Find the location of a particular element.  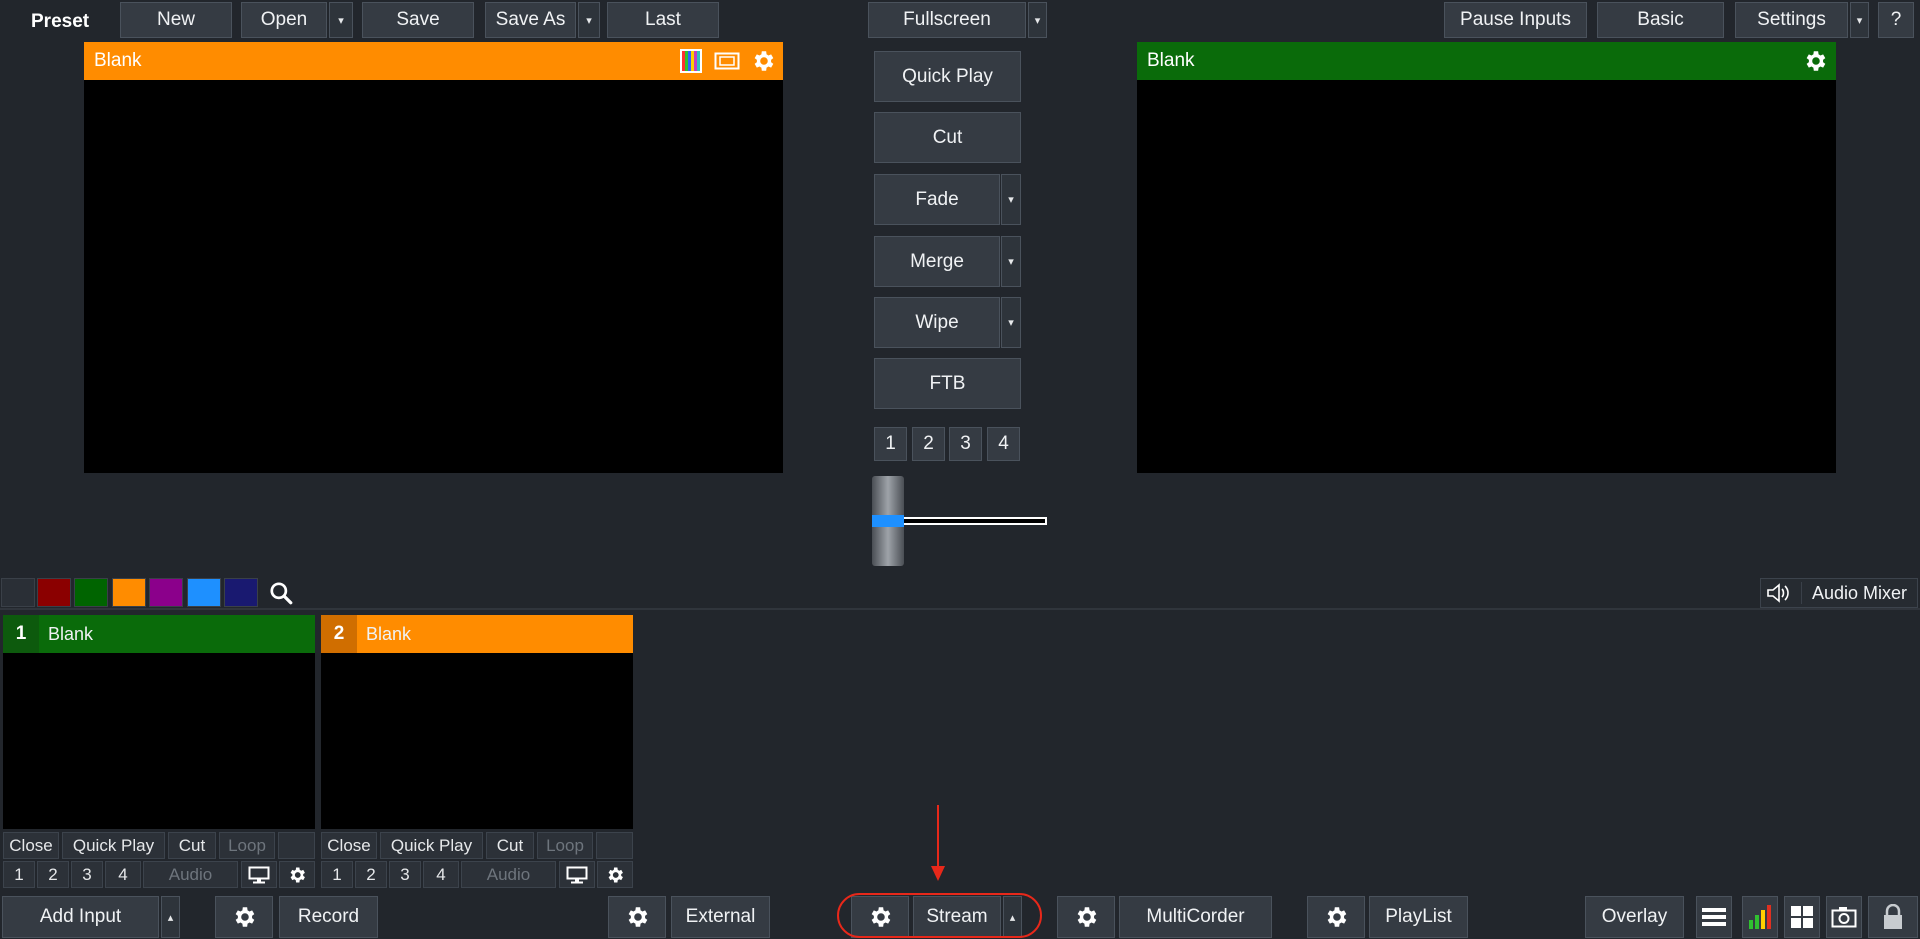

inputs-separator is located at coordinates (960, 609).